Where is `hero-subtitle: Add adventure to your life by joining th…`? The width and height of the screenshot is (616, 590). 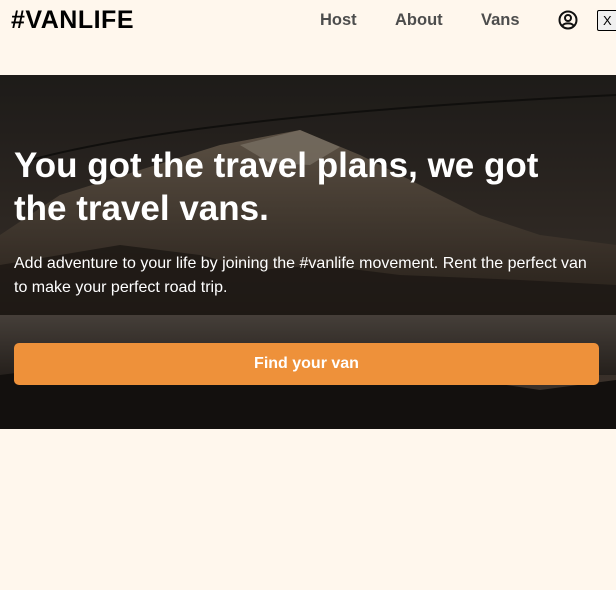
hero-subtitle: Add adventure to your life by joining th… is located at coordinates (300, 275).